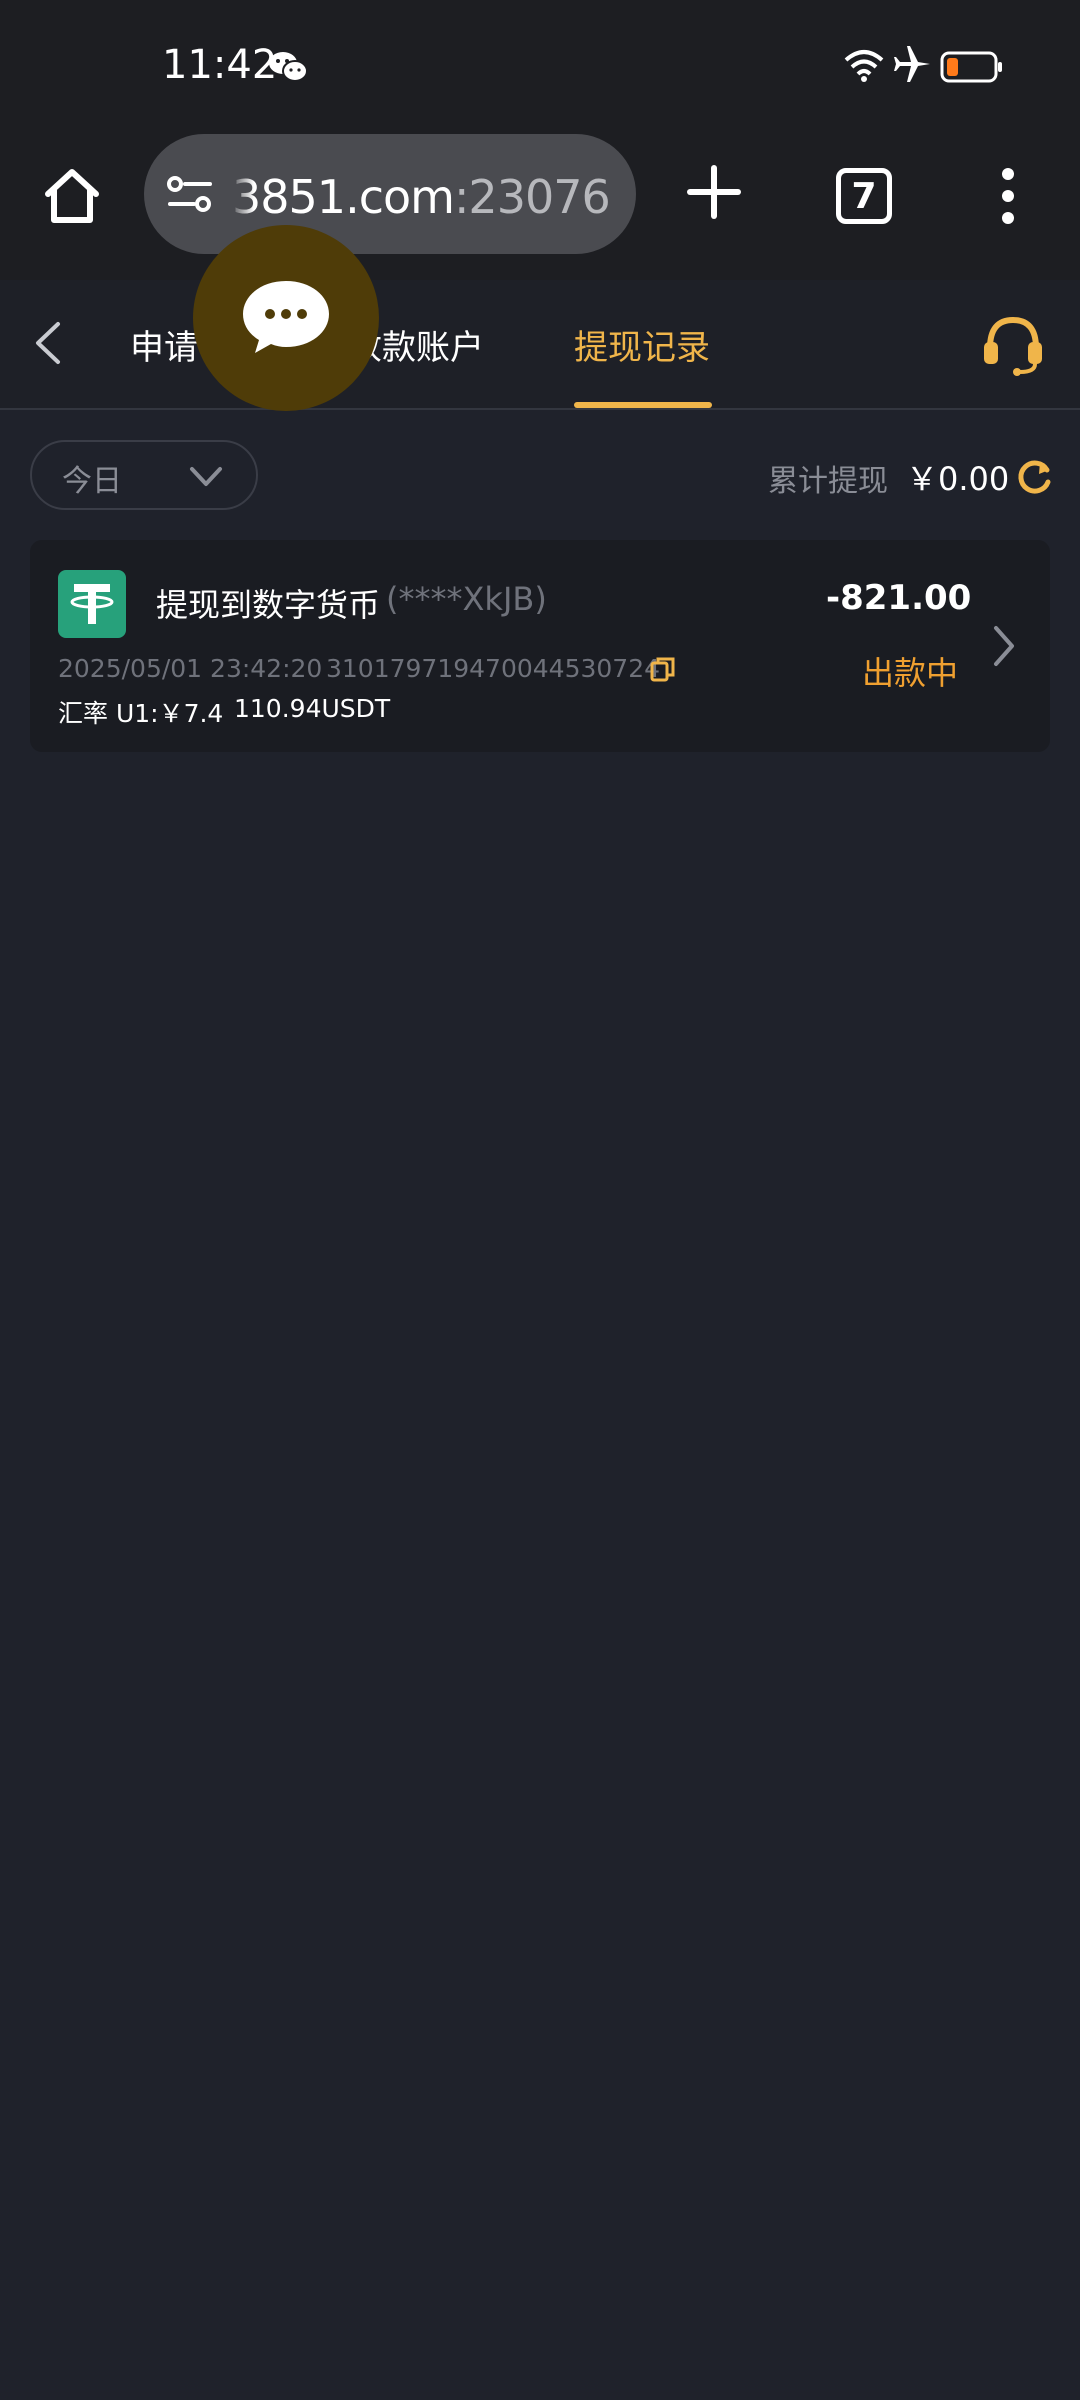 The width and height of the screenshot is (1080, 2400). I want to click on tether-usdt-icon, so click(92, 604).